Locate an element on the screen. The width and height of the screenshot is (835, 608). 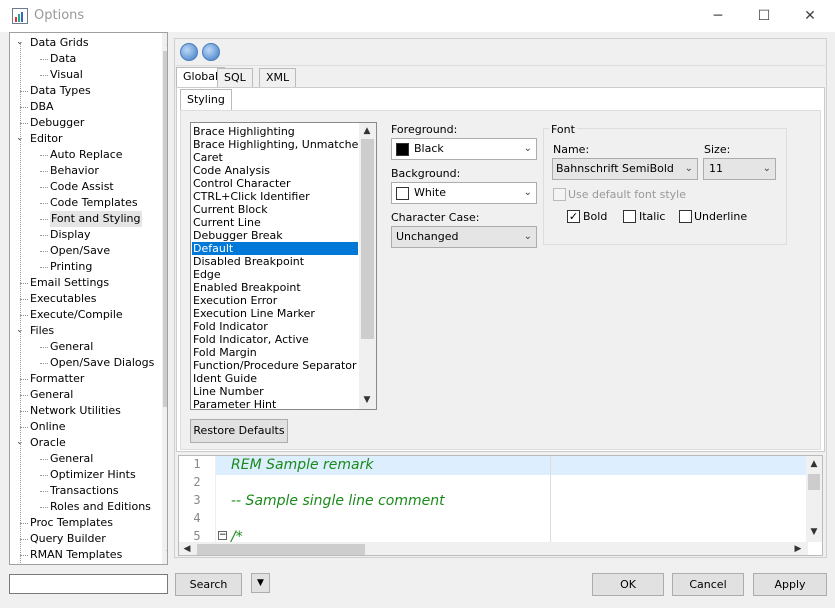
tree-item: Behavior is located at coordinates (74, 171).